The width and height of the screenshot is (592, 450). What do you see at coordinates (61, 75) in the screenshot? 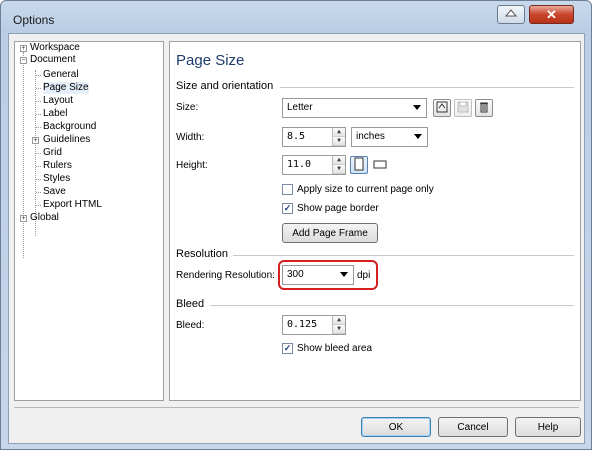
I see `tree-item-general: General` at bounding box center [61, 75].